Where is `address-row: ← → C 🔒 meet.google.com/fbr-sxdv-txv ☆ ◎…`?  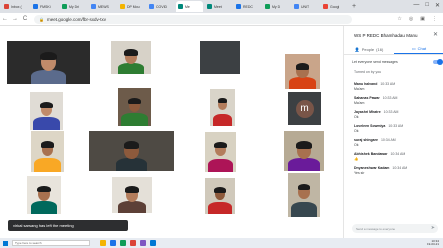 address-row: ← → C 🔒 meet.google.com/fbr-sxdv-txv ☆ ◎… is located at coordinates (221, 19).